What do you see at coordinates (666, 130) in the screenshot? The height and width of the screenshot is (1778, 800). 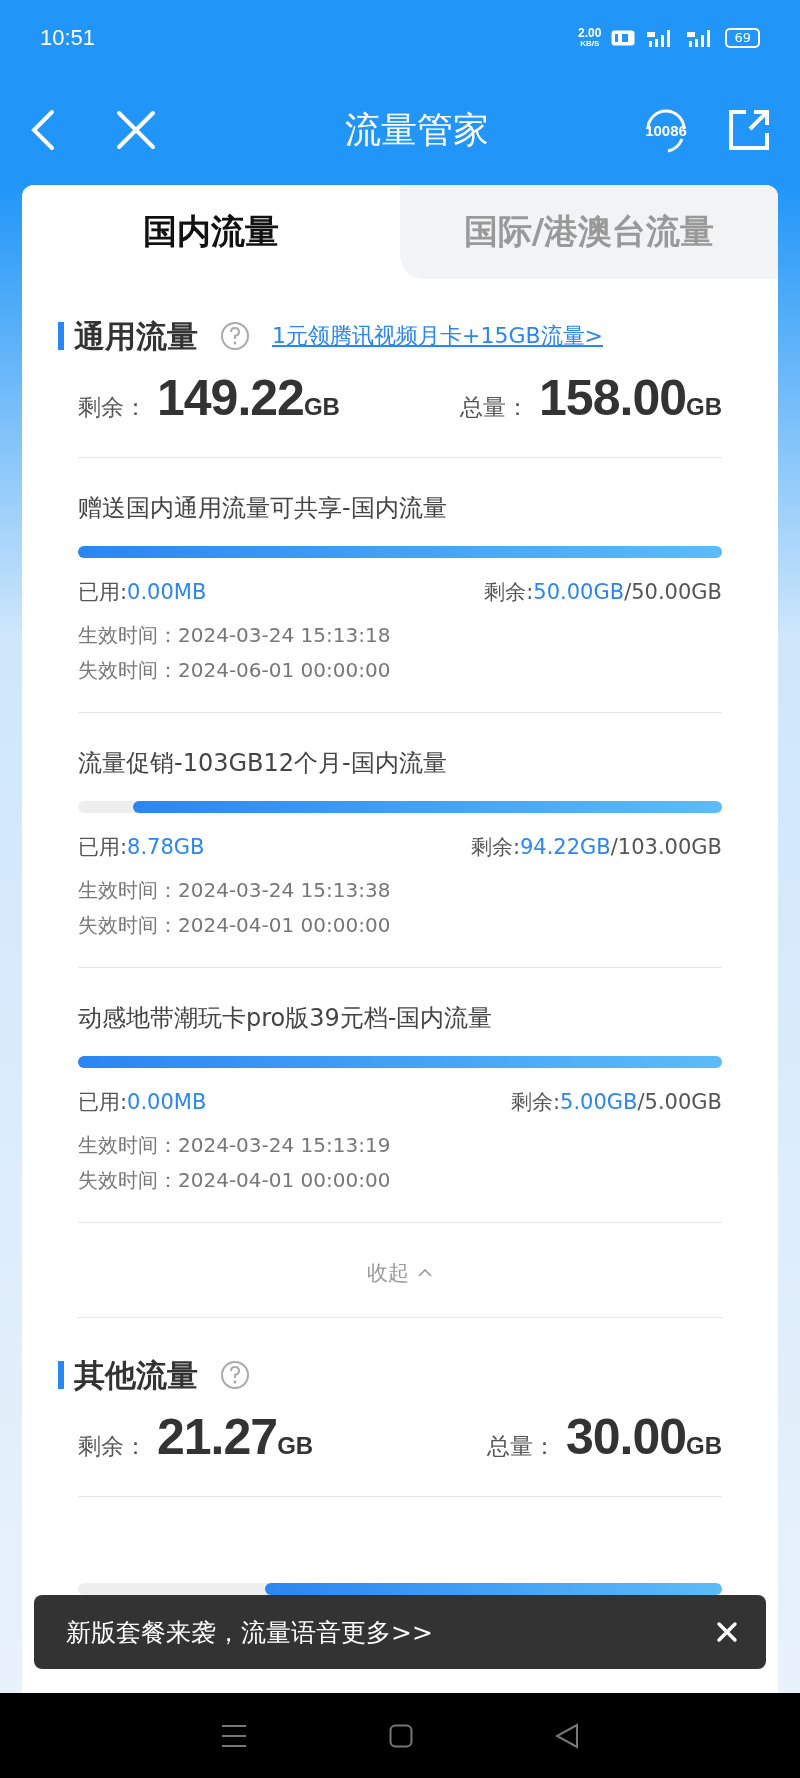 I see `customer-service-button: 10086` at bounding box center [666, 130].